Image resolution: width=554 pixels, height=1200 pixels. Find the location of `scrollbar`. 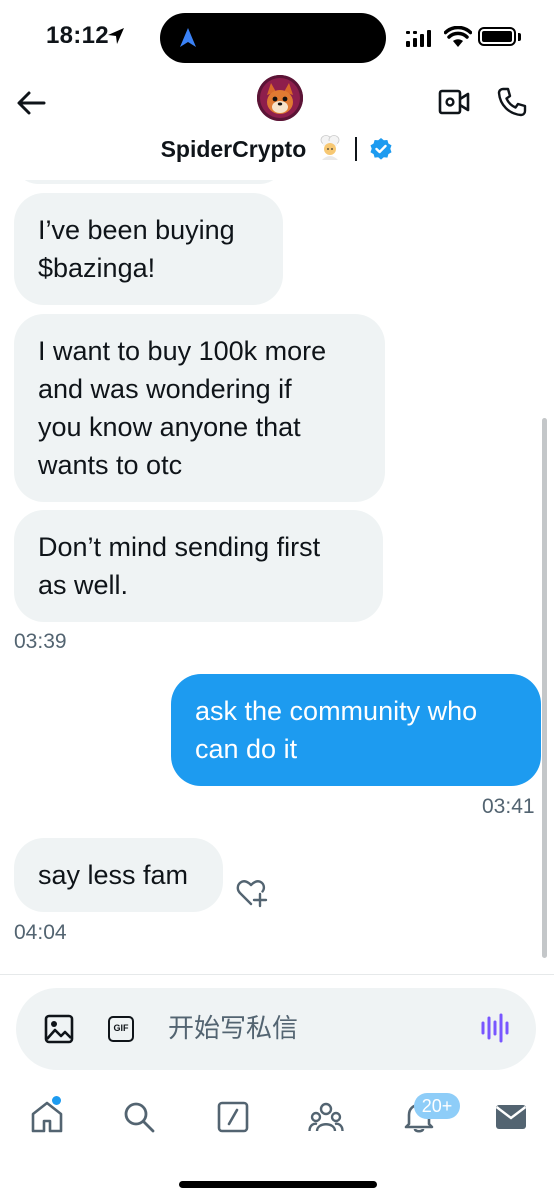

scrollbar is located at coordinates (544, 688).